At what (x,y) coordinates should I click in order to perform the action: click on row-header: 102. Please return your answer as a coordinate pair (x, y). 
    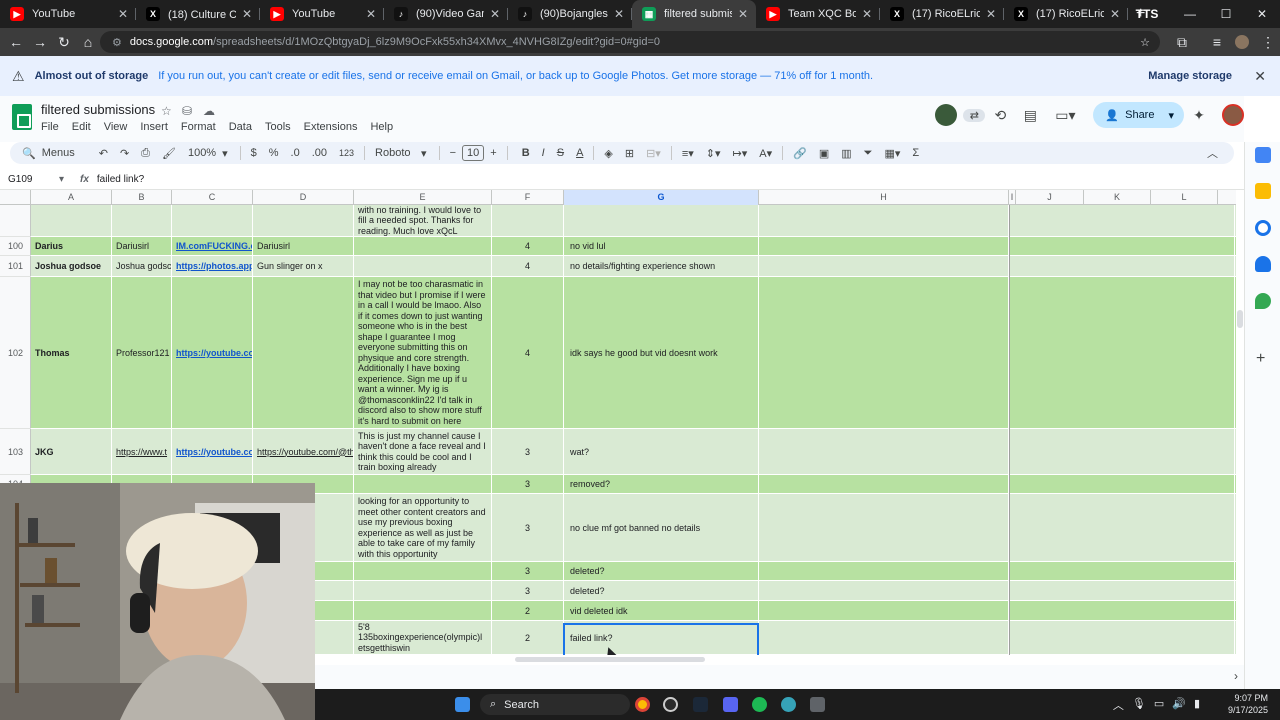
    Looking at the image, I should click on (15, 353).